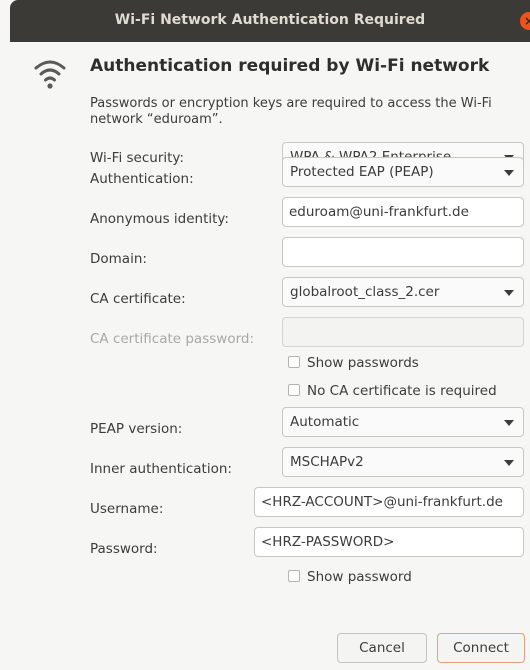 The width and height of the screenshot is (530, 670). I want to click on wifi-security-label: Wi-Fi security:, so click(137, 158).